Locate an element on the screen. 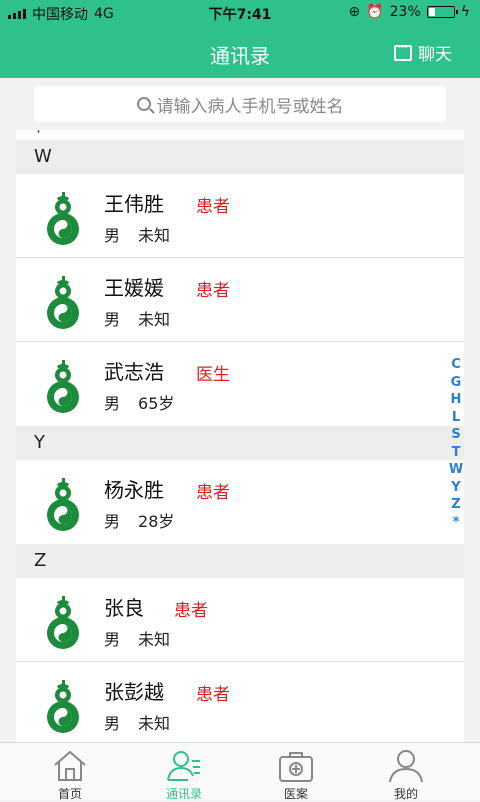 This screenshot has height=802, width=480. contact-row: 王伟胜 患者 男未知 is located at coordinates (240, 216).